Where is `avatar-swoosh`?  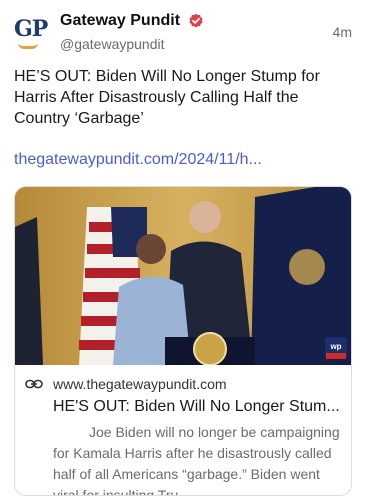
avatar-swoosh is located at coordinates (28, 46).